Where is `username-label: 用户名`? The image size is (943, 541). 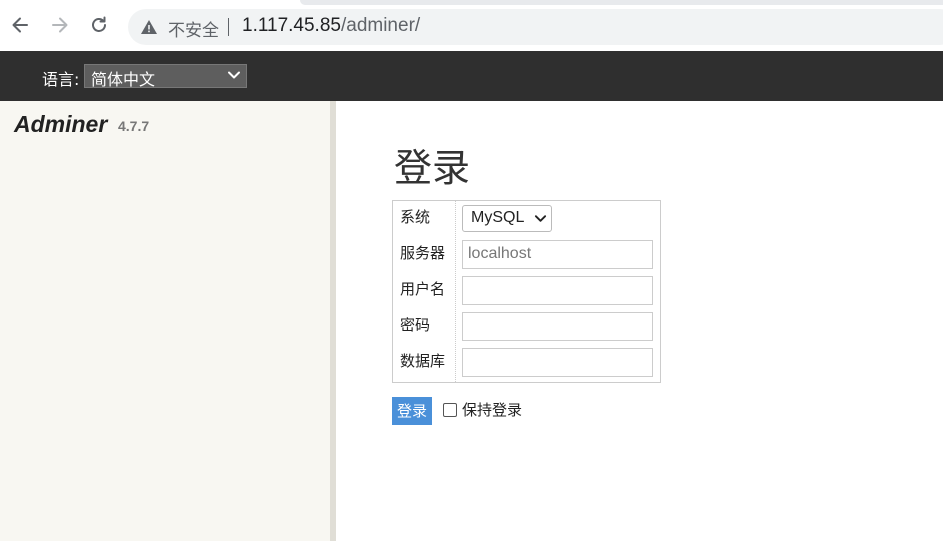
username-label: 用户名 is located at coordinates (423, 289).